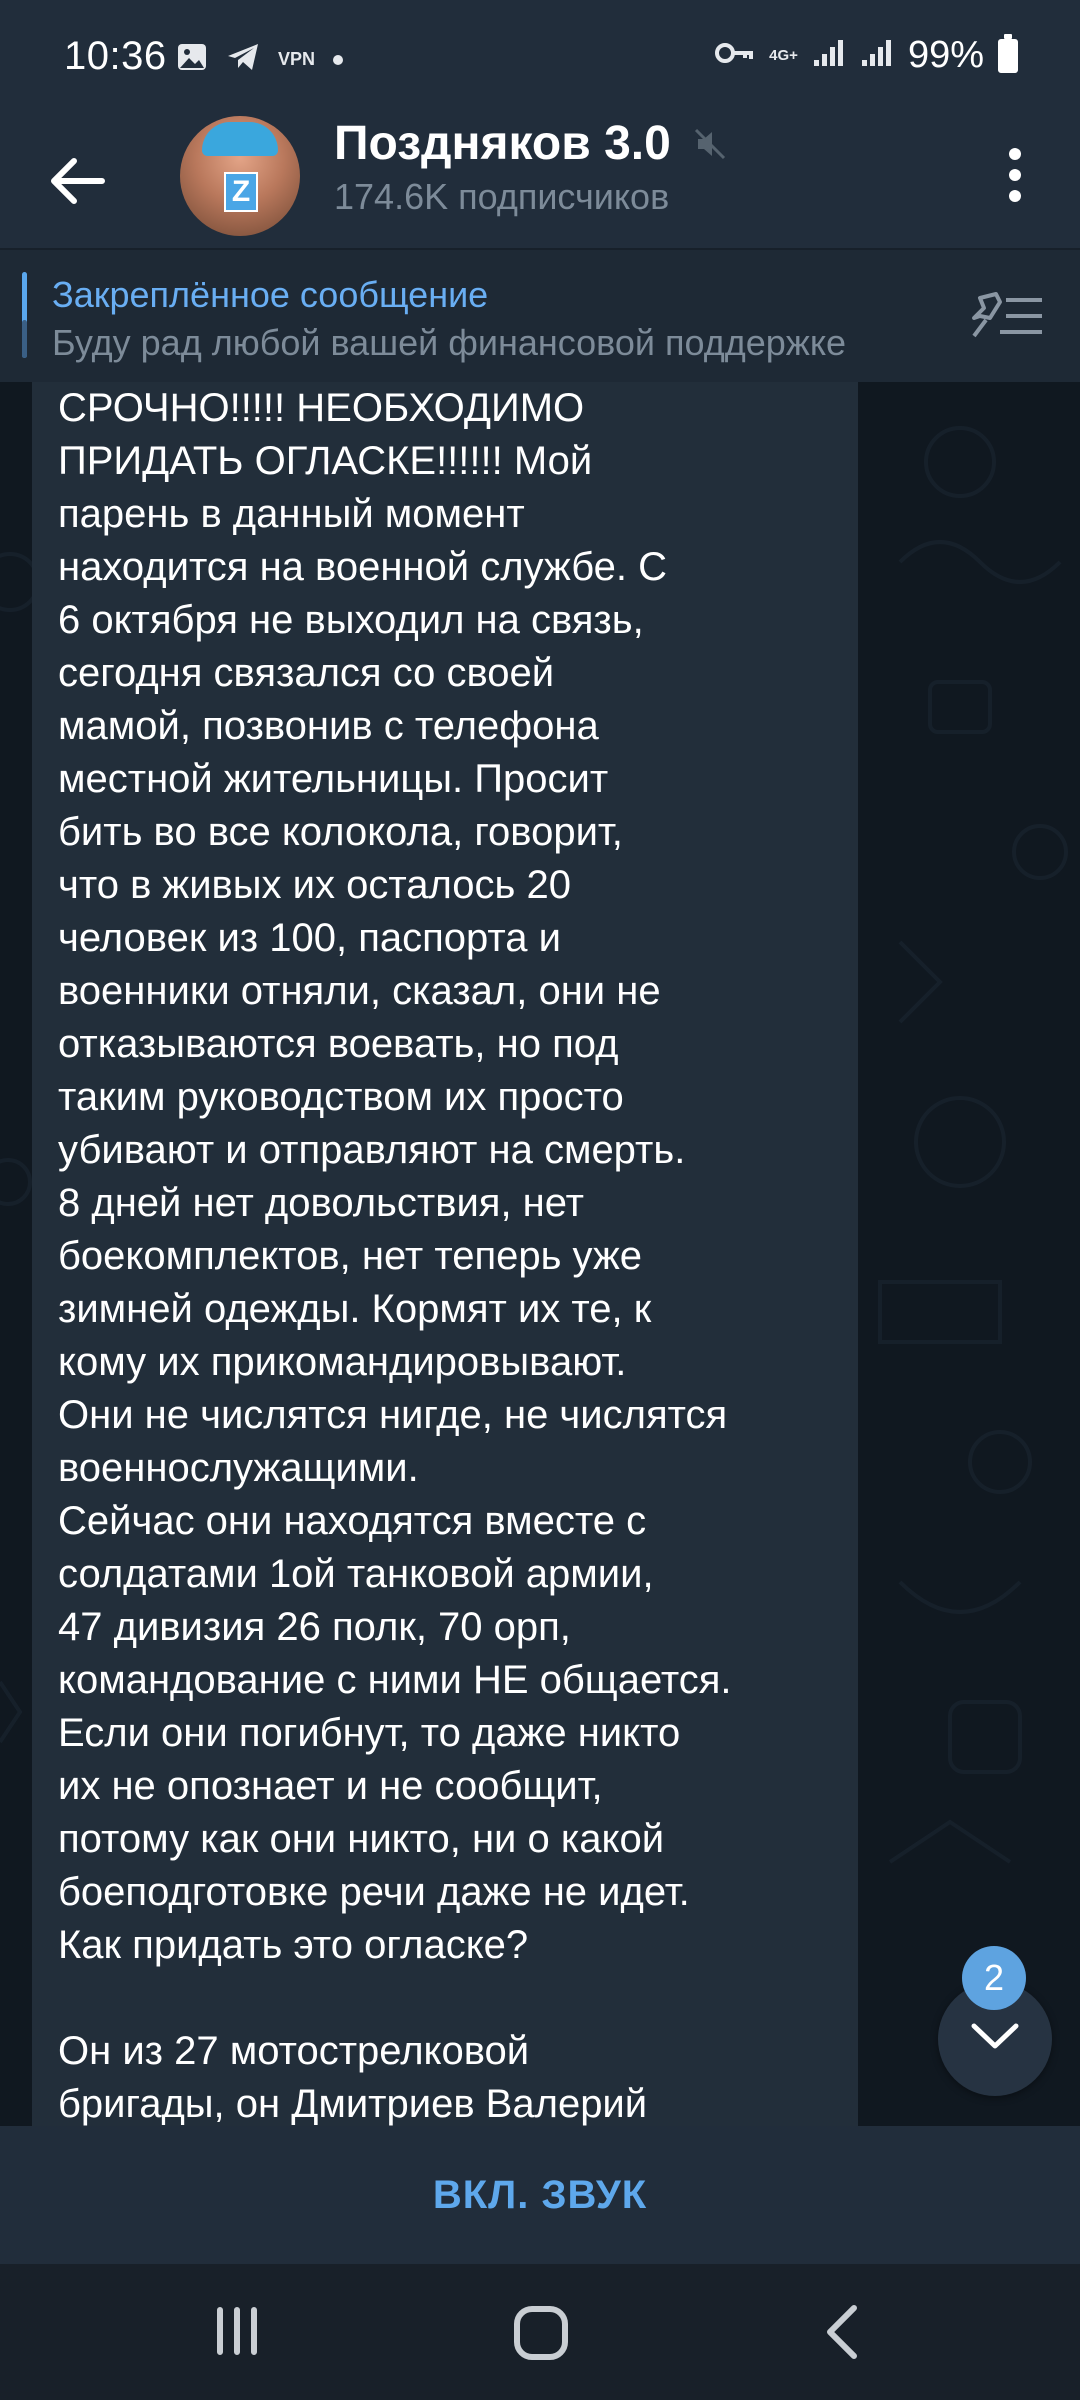 The image size is (1080, 2400). I want to click on message-line: Они не числятся нигде, не числятся, so click(393, 1415).